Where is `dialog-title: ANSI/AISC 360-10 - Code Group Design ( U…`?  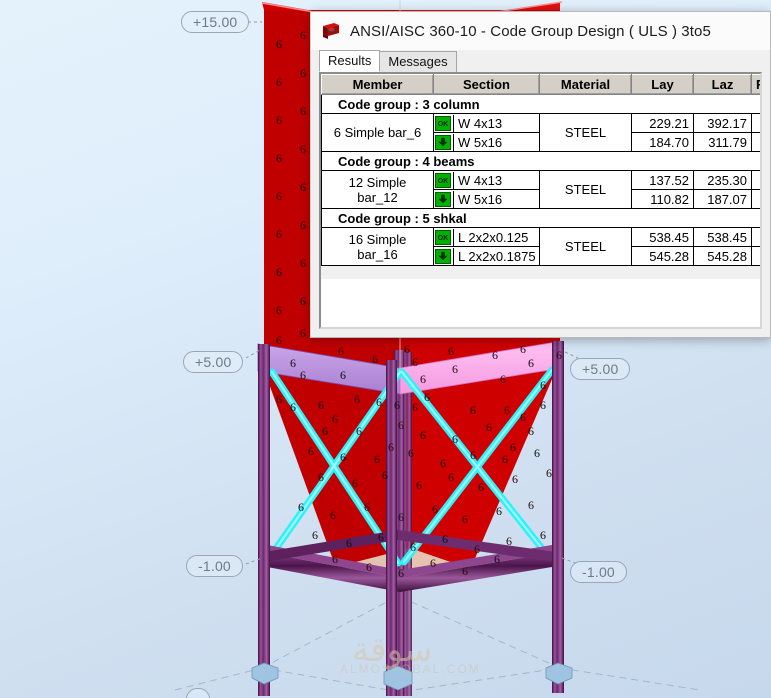
dialog-title: ANSI/AISC 360-10 - Code Group Design ( U… is located at coordinates (530, 31).